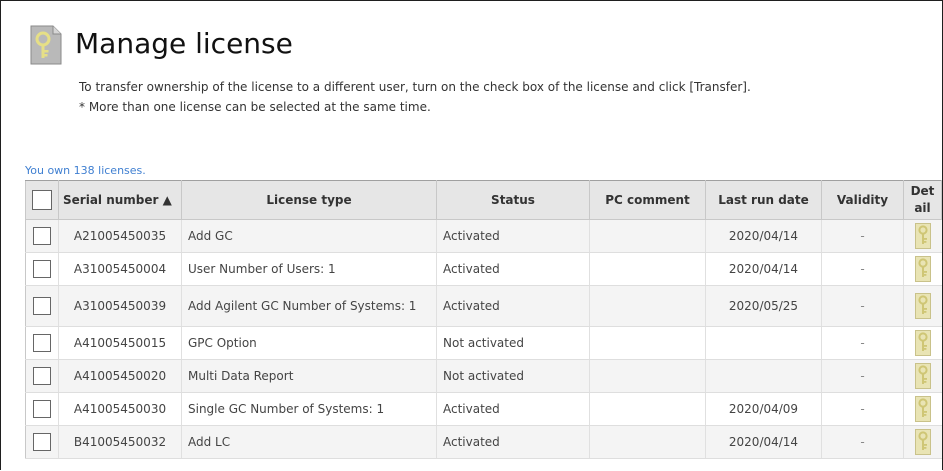 The height and width of the screenshot is (471, 943). Describe the element at coordinates (309, 343) in the screenshot. I see `license-type-cell: GPC Option` at that location.